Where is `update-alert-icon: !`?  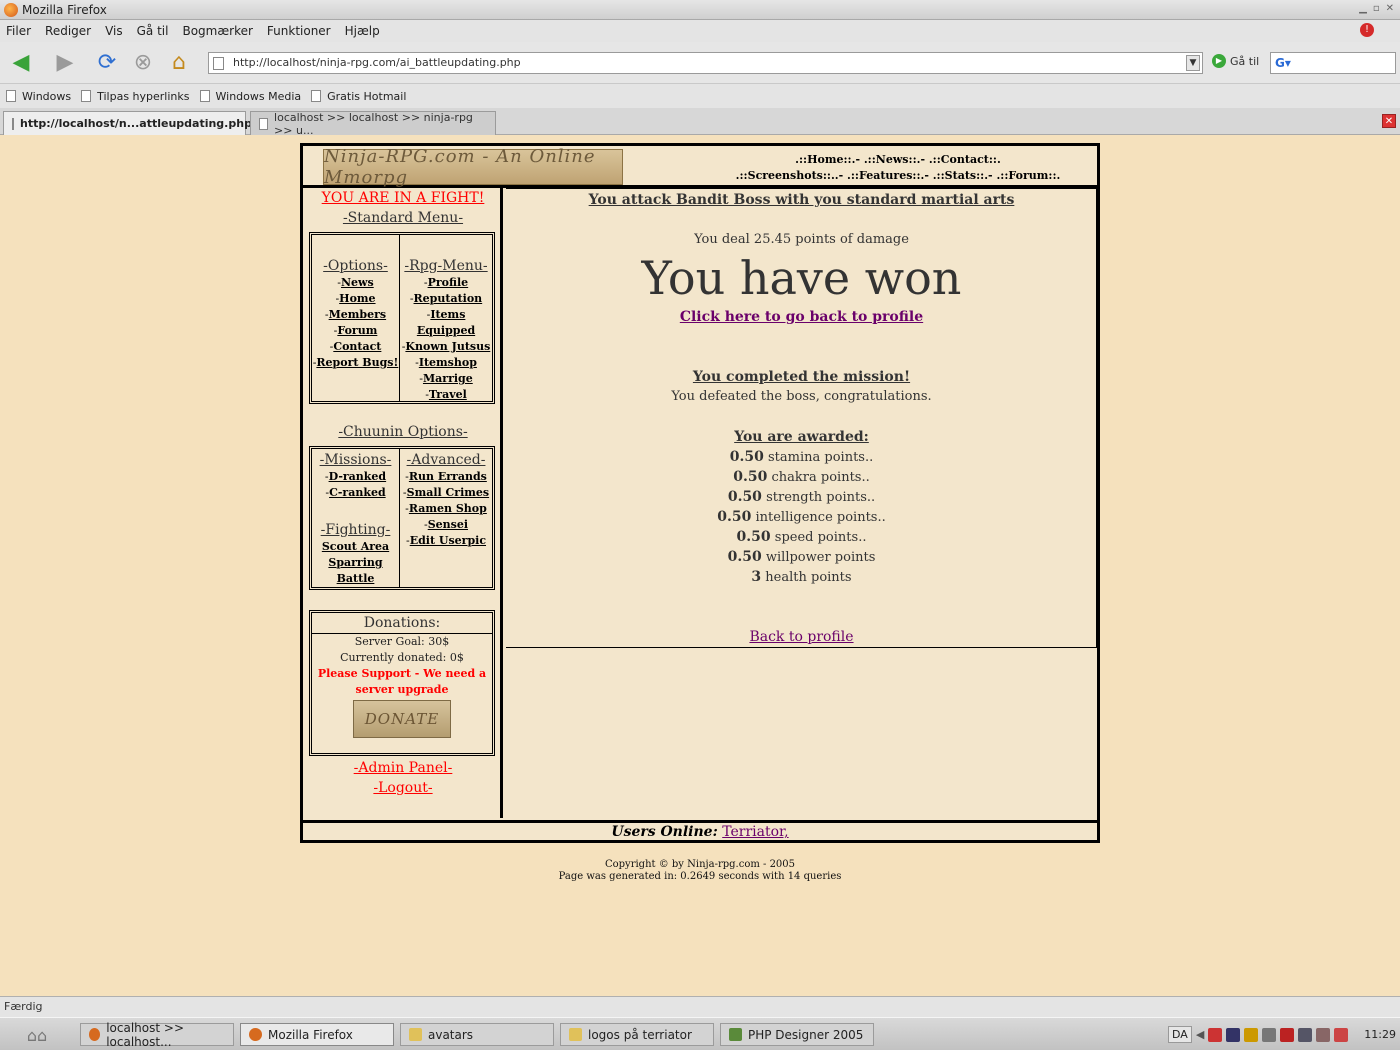 update-alert-icon: ! is located at coordinates (1367, 30).